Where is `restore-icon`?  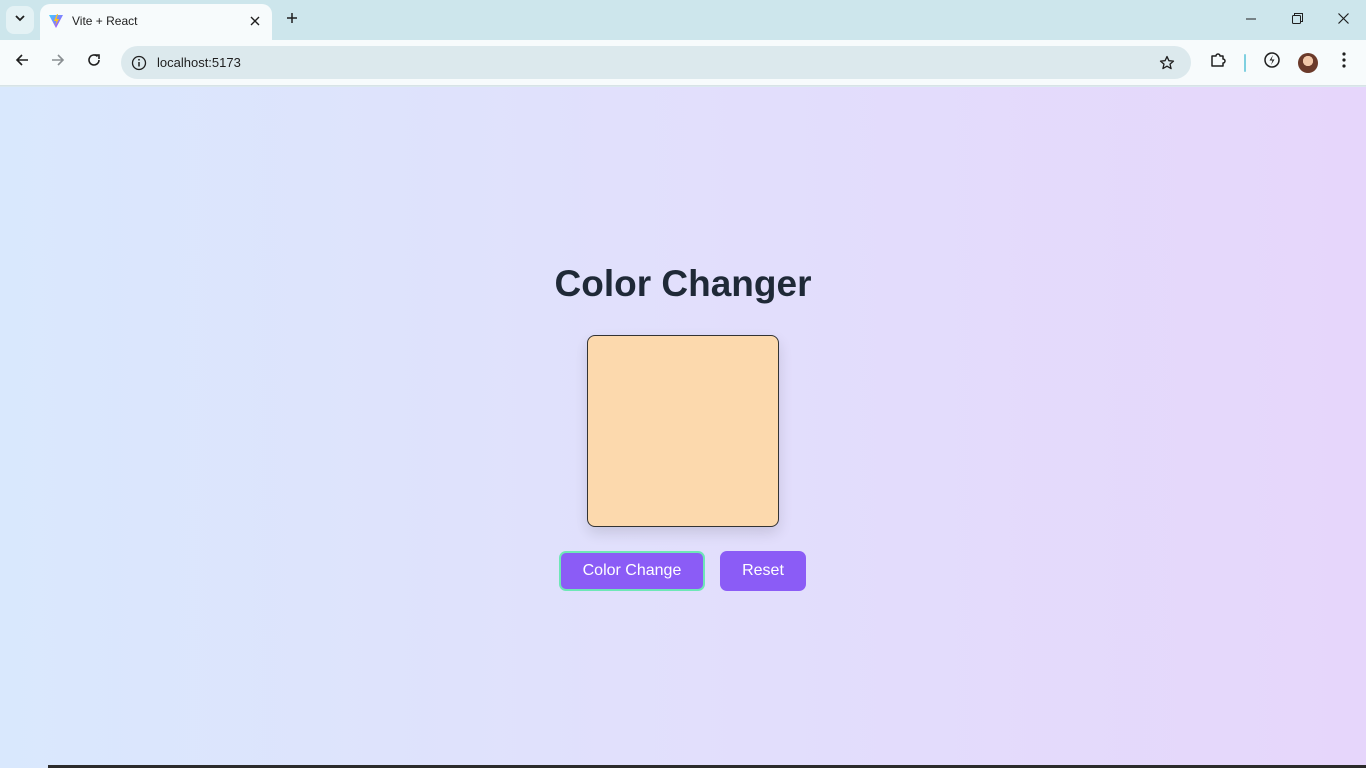
restore-icon is located at coordinates (1297, 20).